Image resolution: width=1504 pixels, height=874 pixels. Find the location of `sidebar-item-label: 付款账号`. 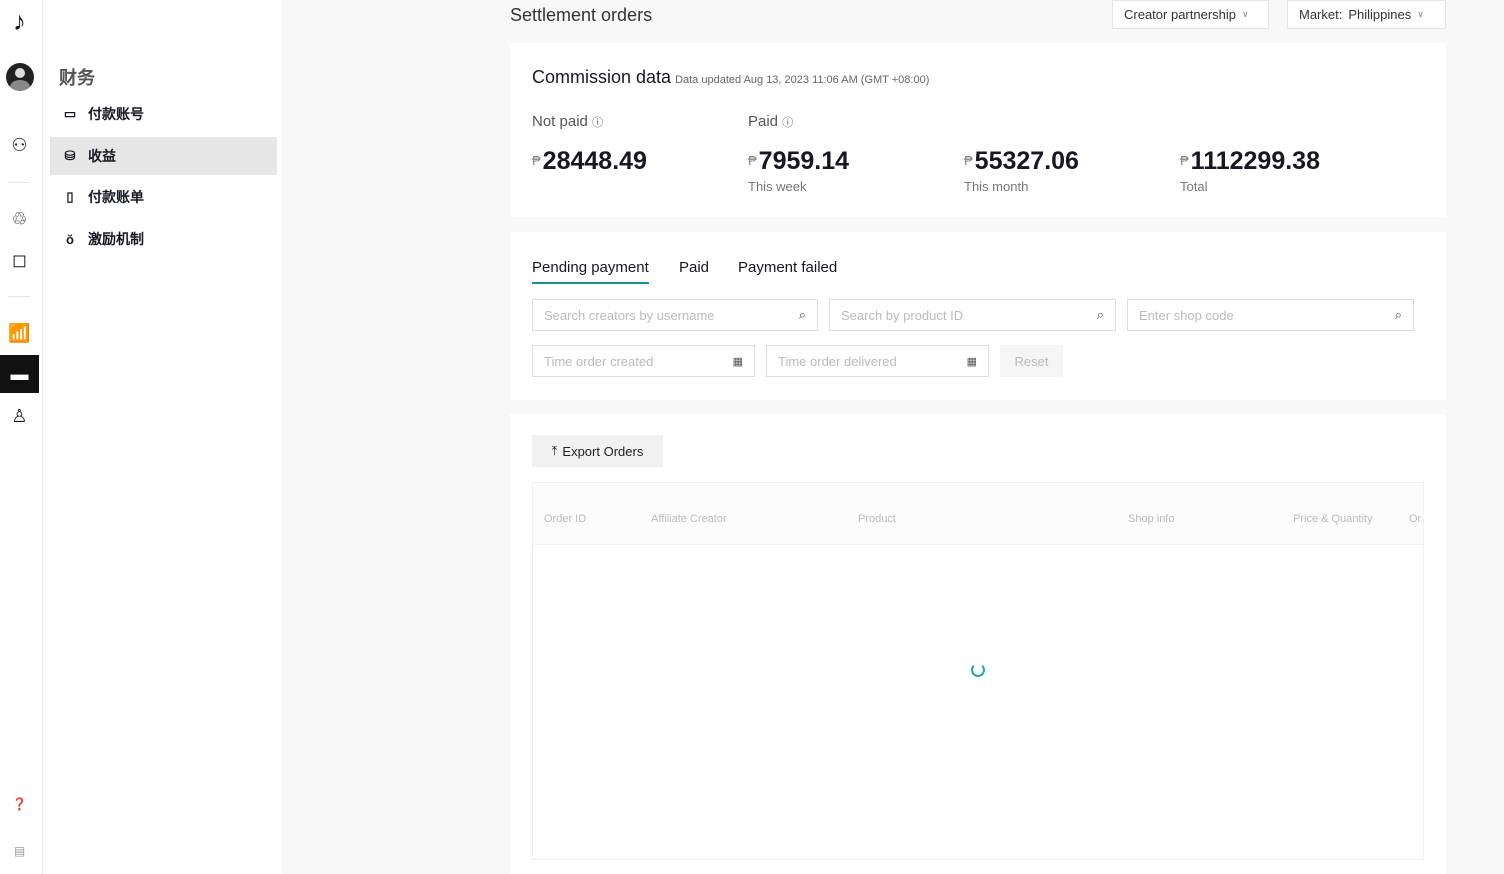

sidebar-item-label: 付款账号 is located at coordinates (116, 114).